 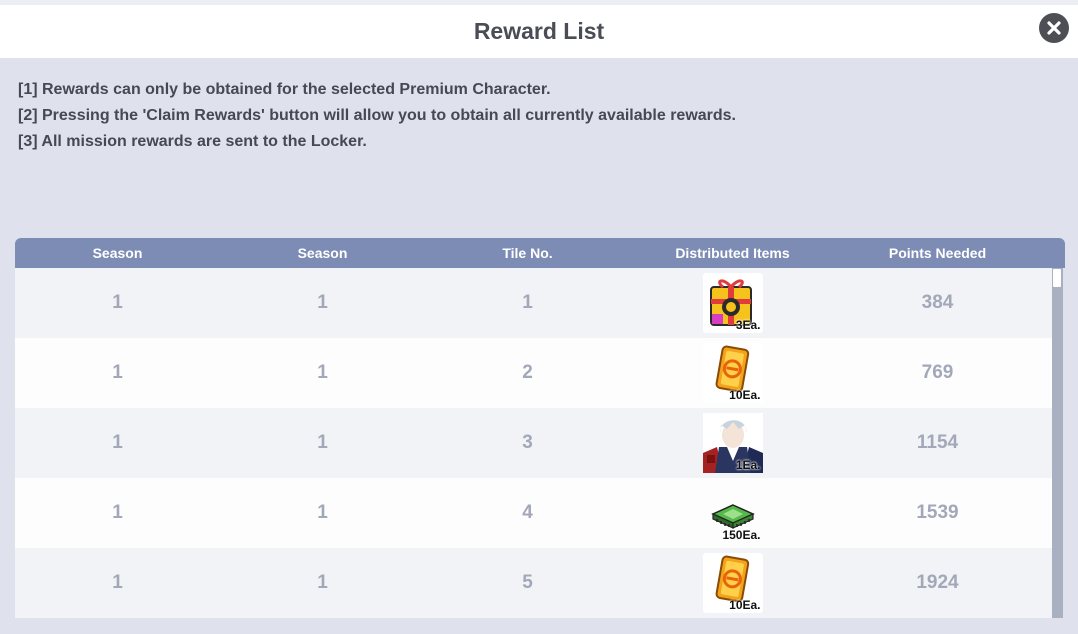 What do you see at coordinates (527, 582) in the screenshot?
I see `cell-tile-no: 5` at bounding box center [527, 582].